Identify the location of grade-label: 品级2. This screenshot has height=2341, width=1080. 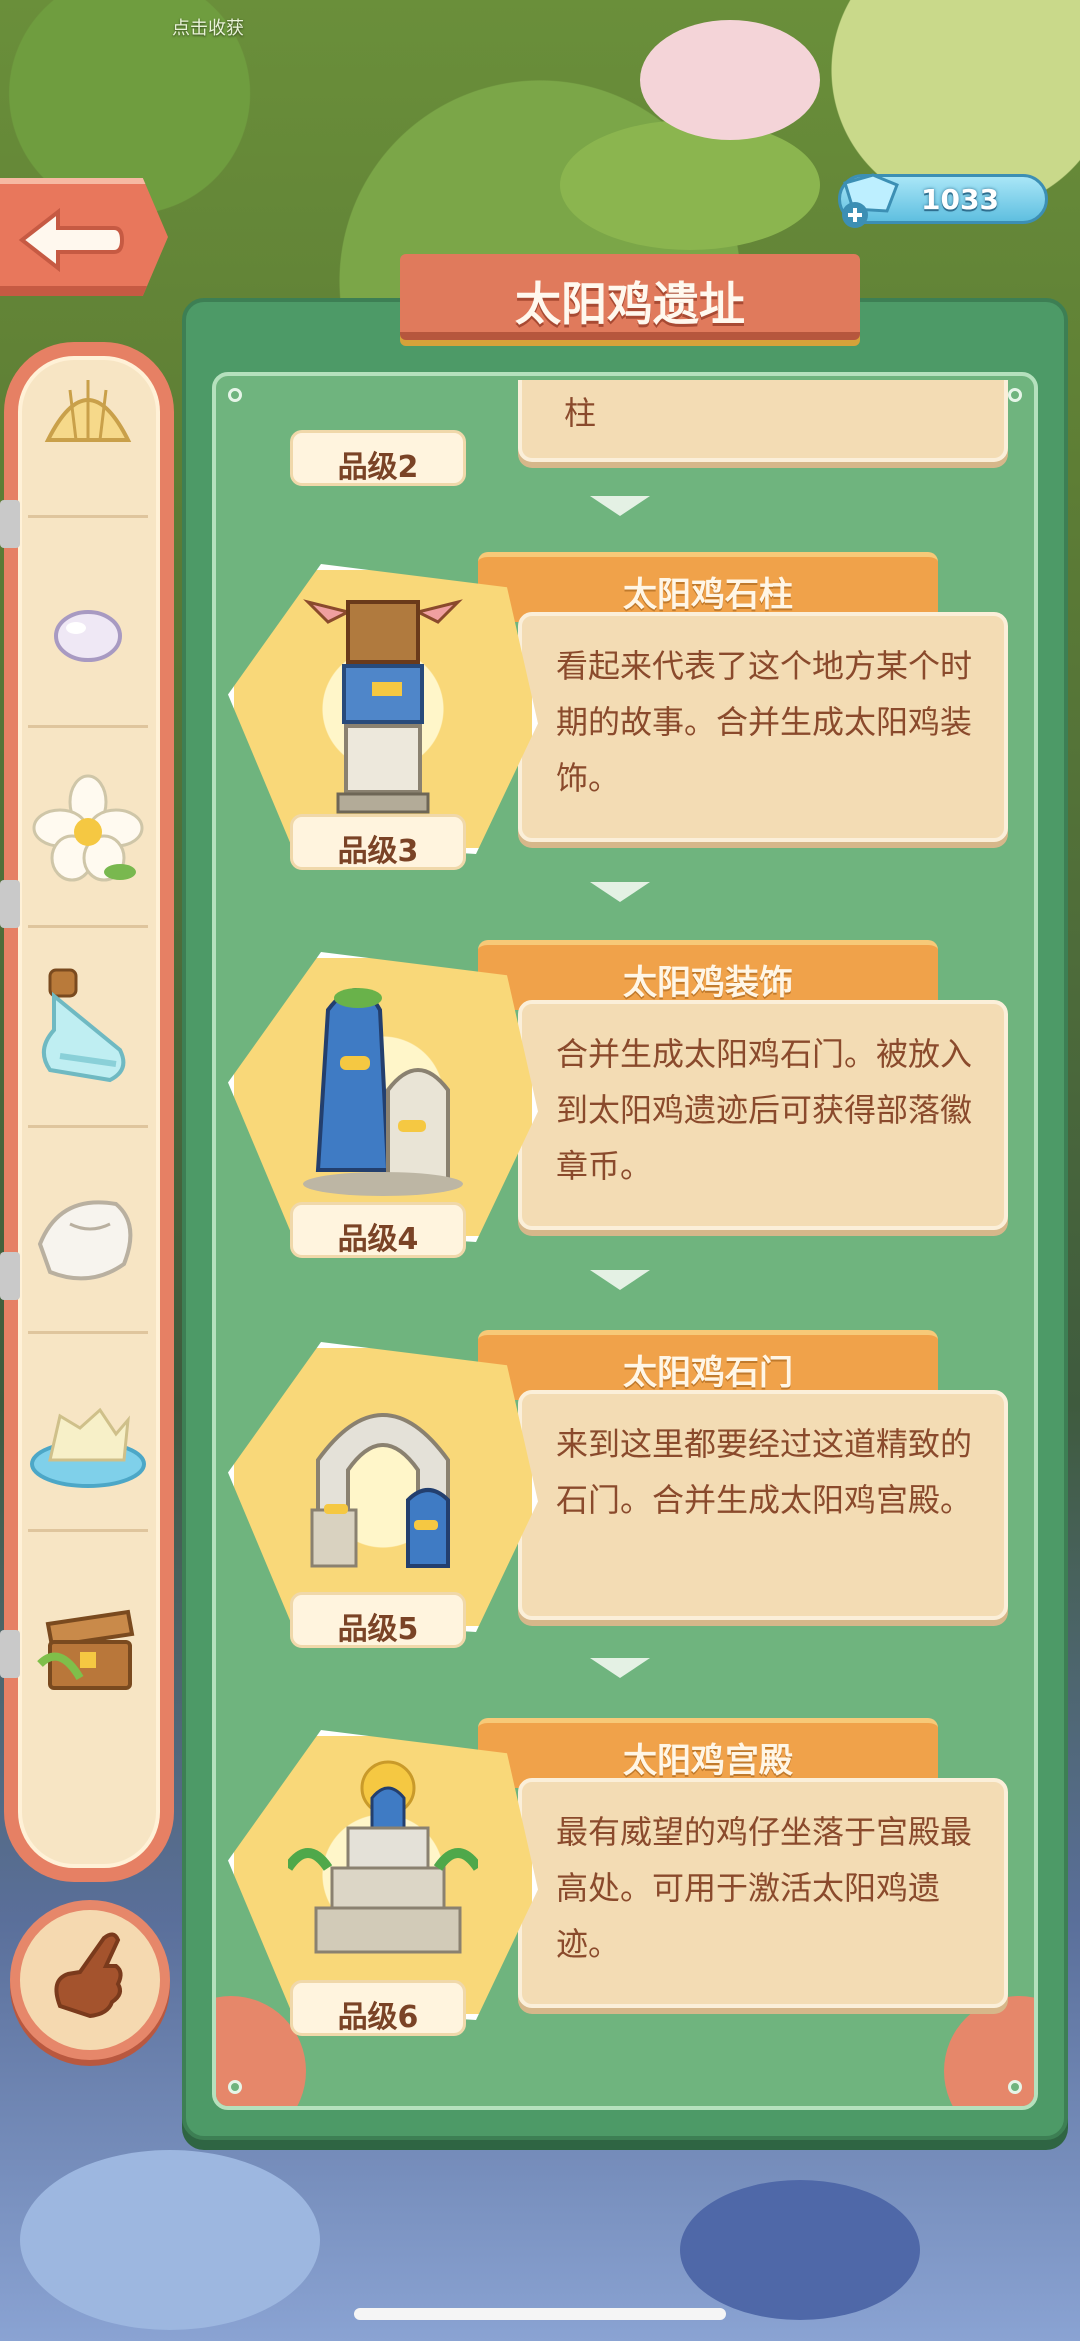
(378, 467).